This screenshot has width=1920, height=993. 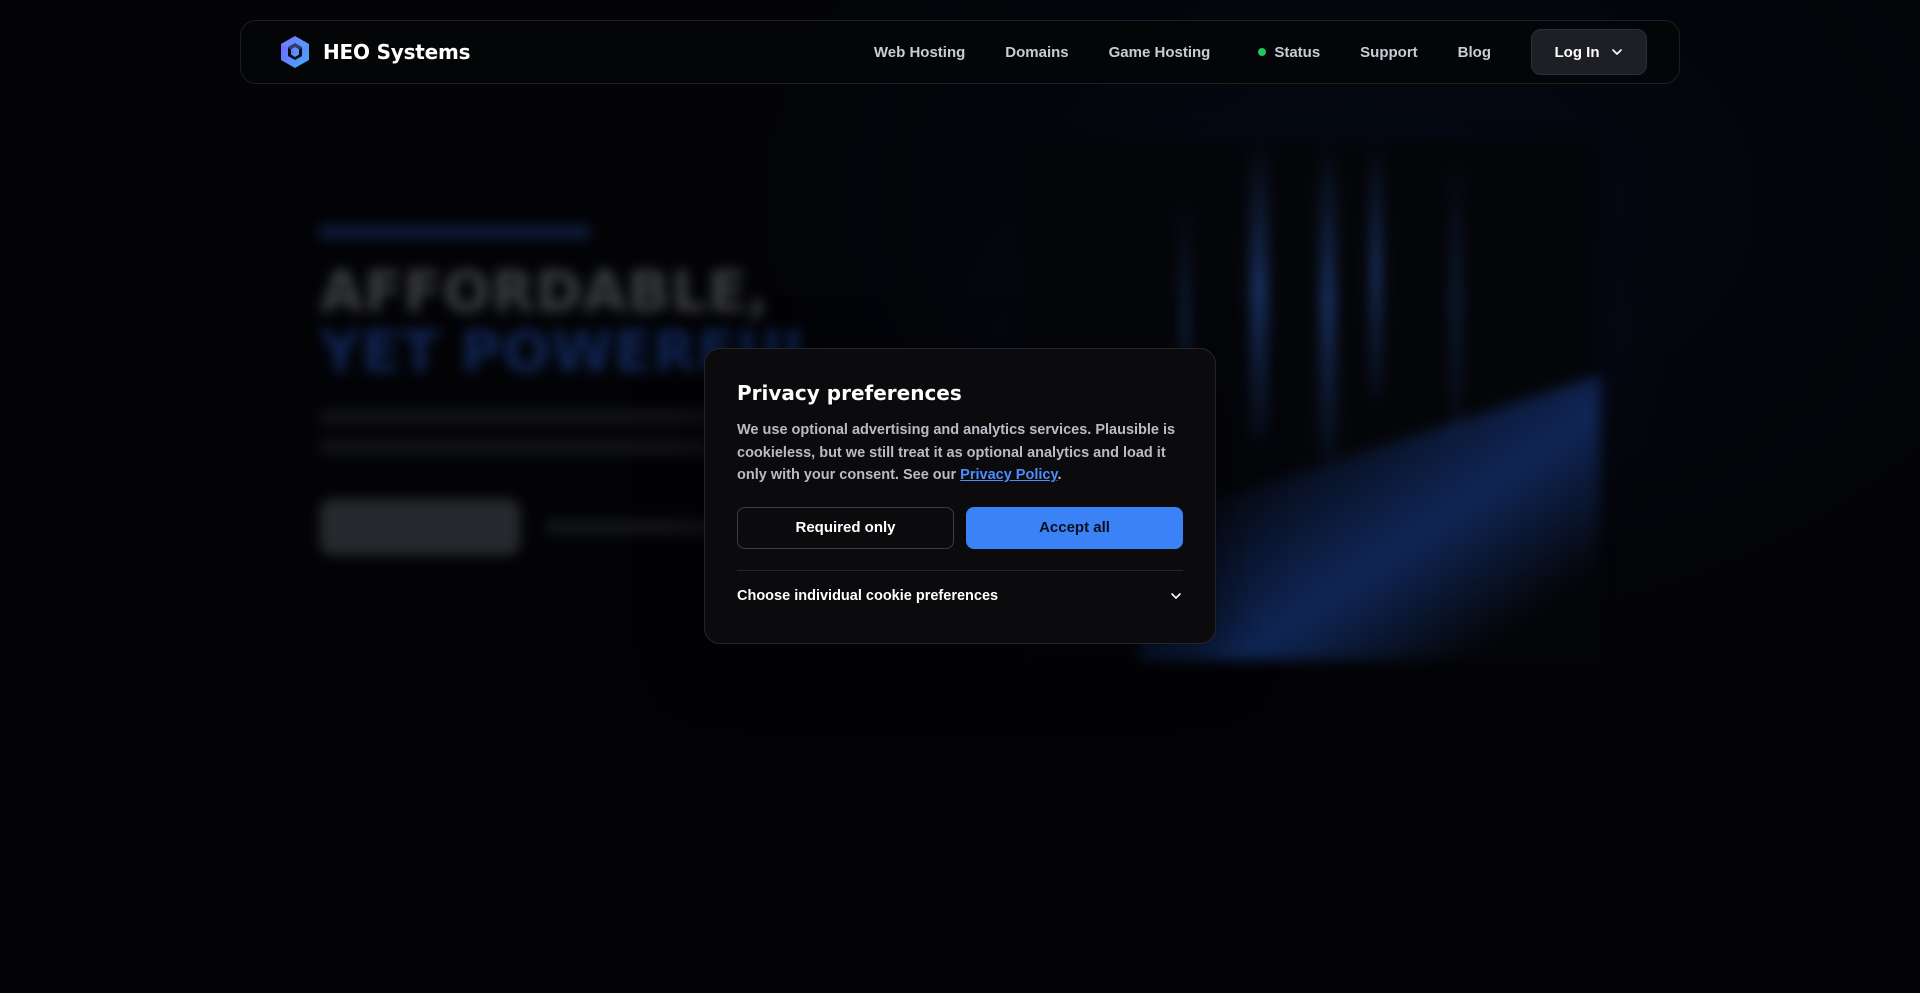 What do you see at coordinates (1389, 52) in the screenshot?
I see `nav-link-support: Support` at bounding box center [1389, 52].